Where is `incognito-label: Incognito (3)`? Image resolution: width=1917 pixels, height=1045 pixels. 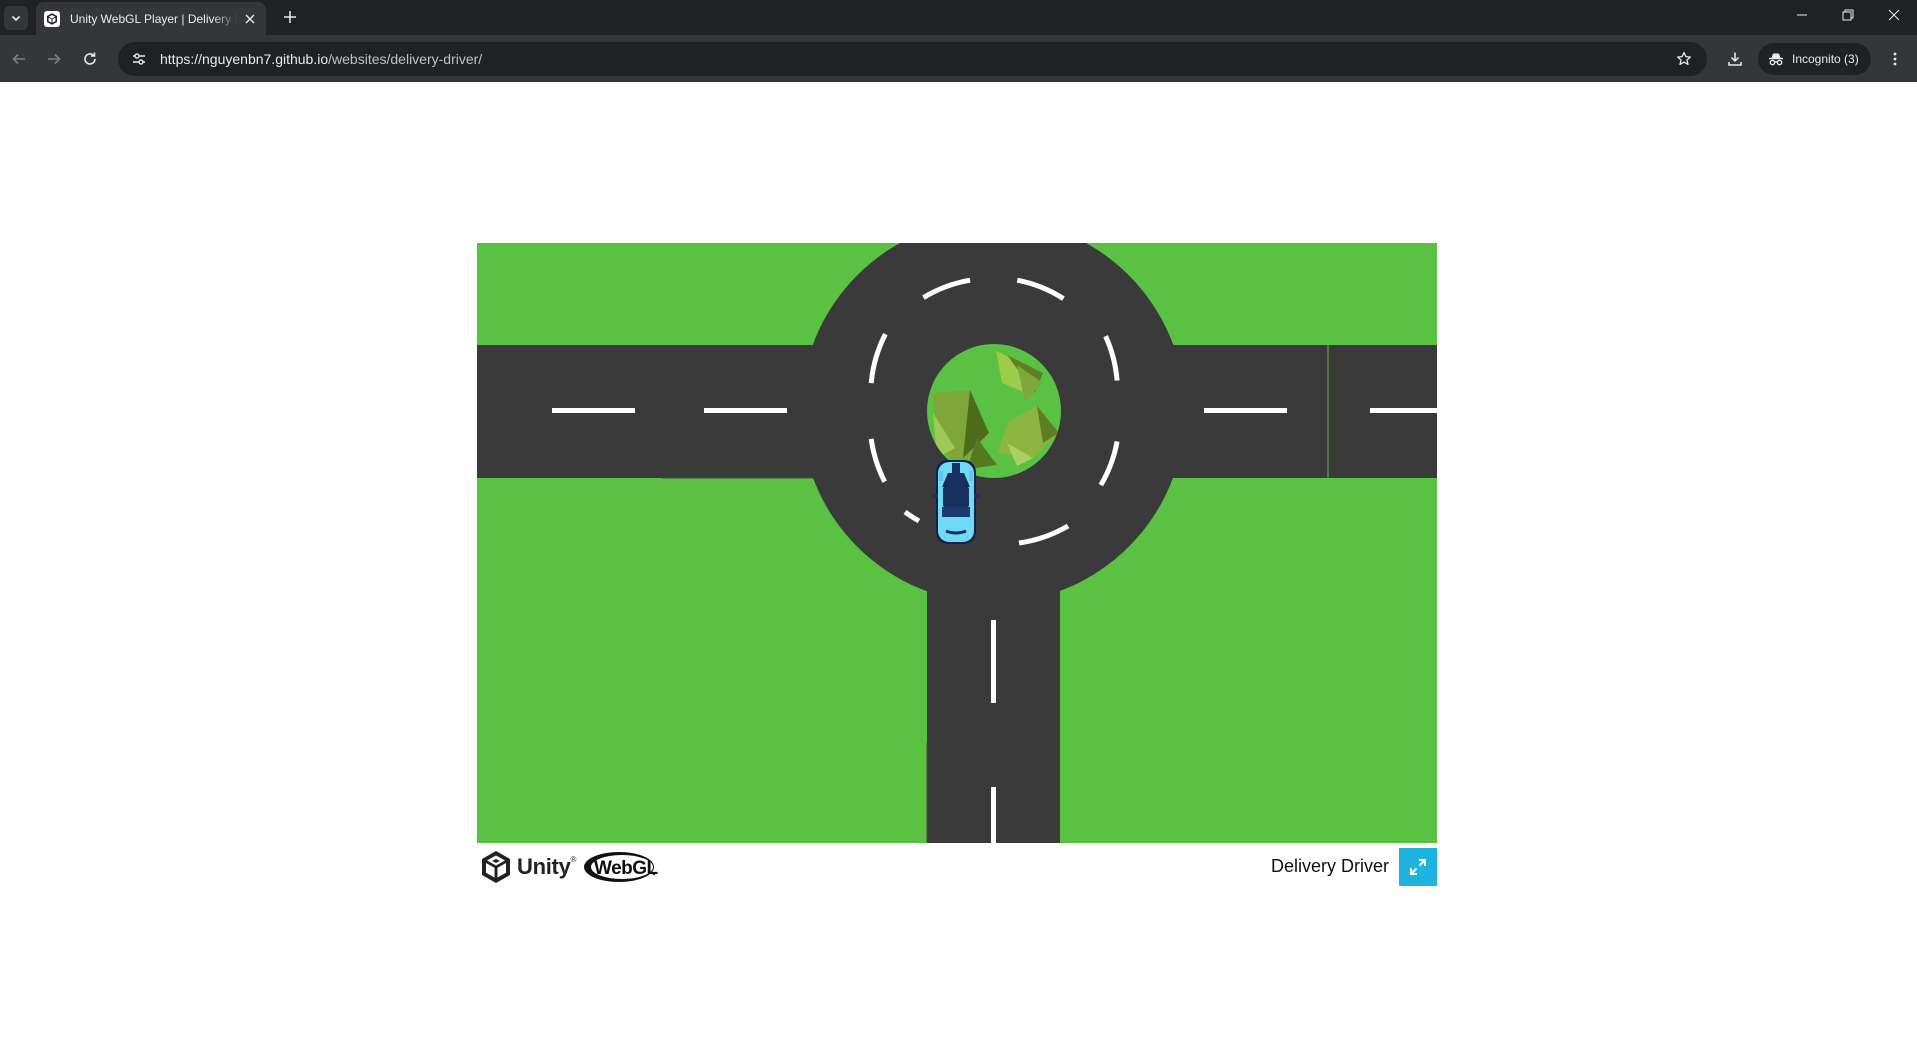 incognito-label: Incognito (3) is located at coordinates (1825, 59).